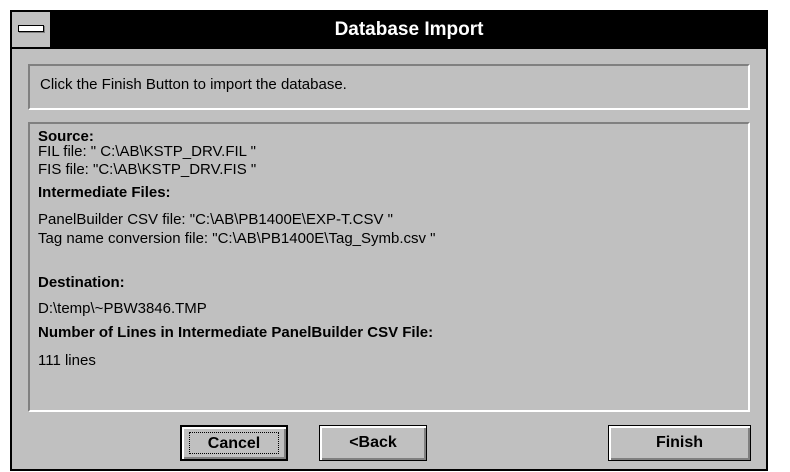  I want to click on cancel-button: Cancel, so click(234, 443).